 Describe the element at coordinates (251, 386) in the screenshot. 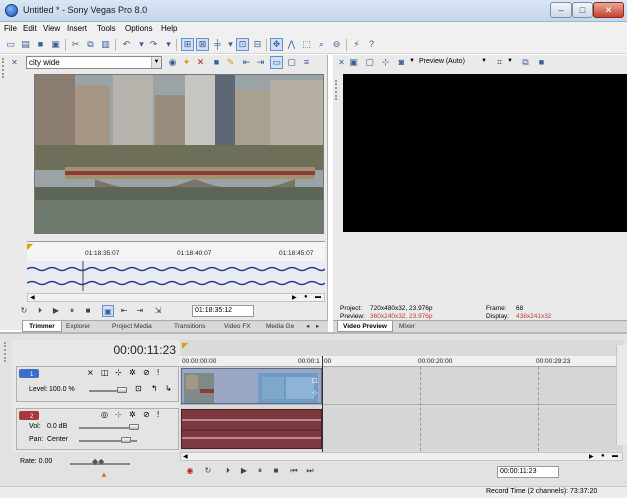

I see `video-clip: ⊡ ⊹` at that location.